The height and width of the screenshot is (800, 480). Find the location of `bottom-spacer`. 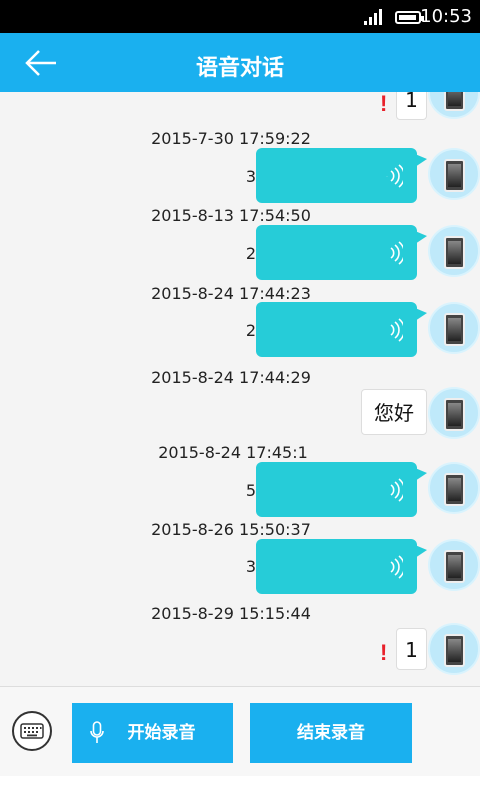

bottom-spacer is located at coordinates (240, 788).